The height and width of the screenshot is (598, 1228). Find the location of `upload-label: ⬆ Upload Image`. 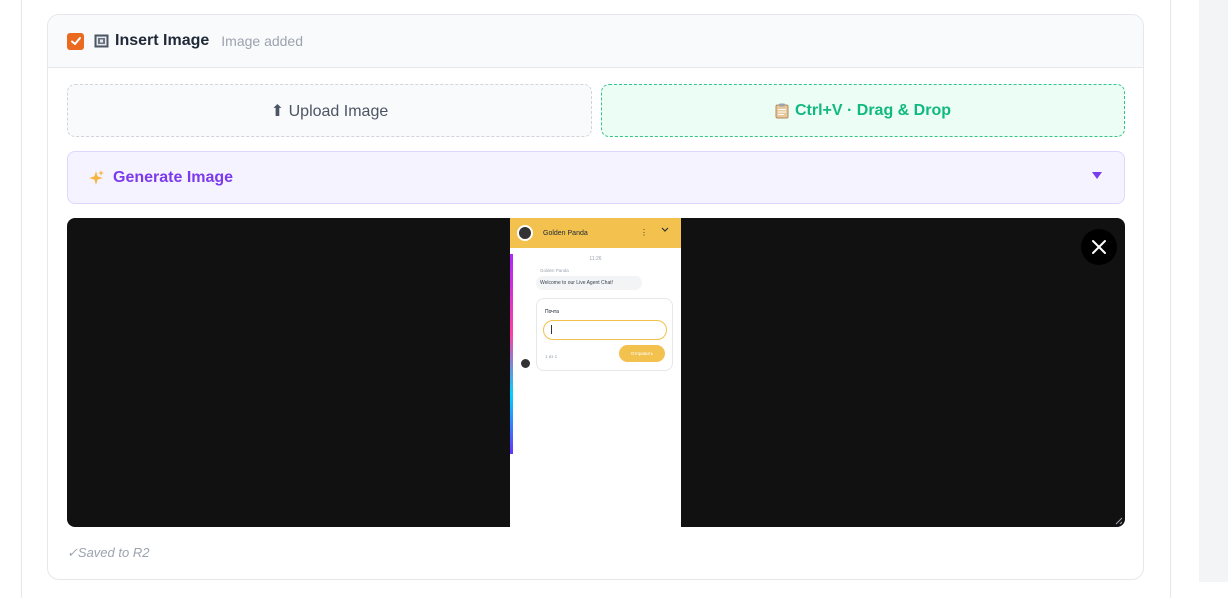

upload-label: ⬆ Upload Image is located at coordinates (329, 111).